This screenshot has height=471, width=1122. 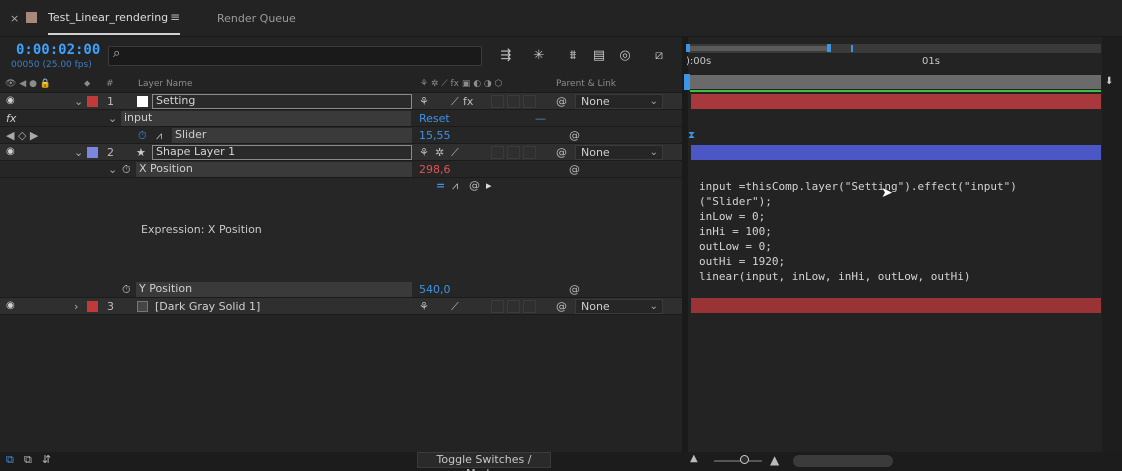 I want to click on motion-blur-icon: ◎, so click(x=625, y=56).